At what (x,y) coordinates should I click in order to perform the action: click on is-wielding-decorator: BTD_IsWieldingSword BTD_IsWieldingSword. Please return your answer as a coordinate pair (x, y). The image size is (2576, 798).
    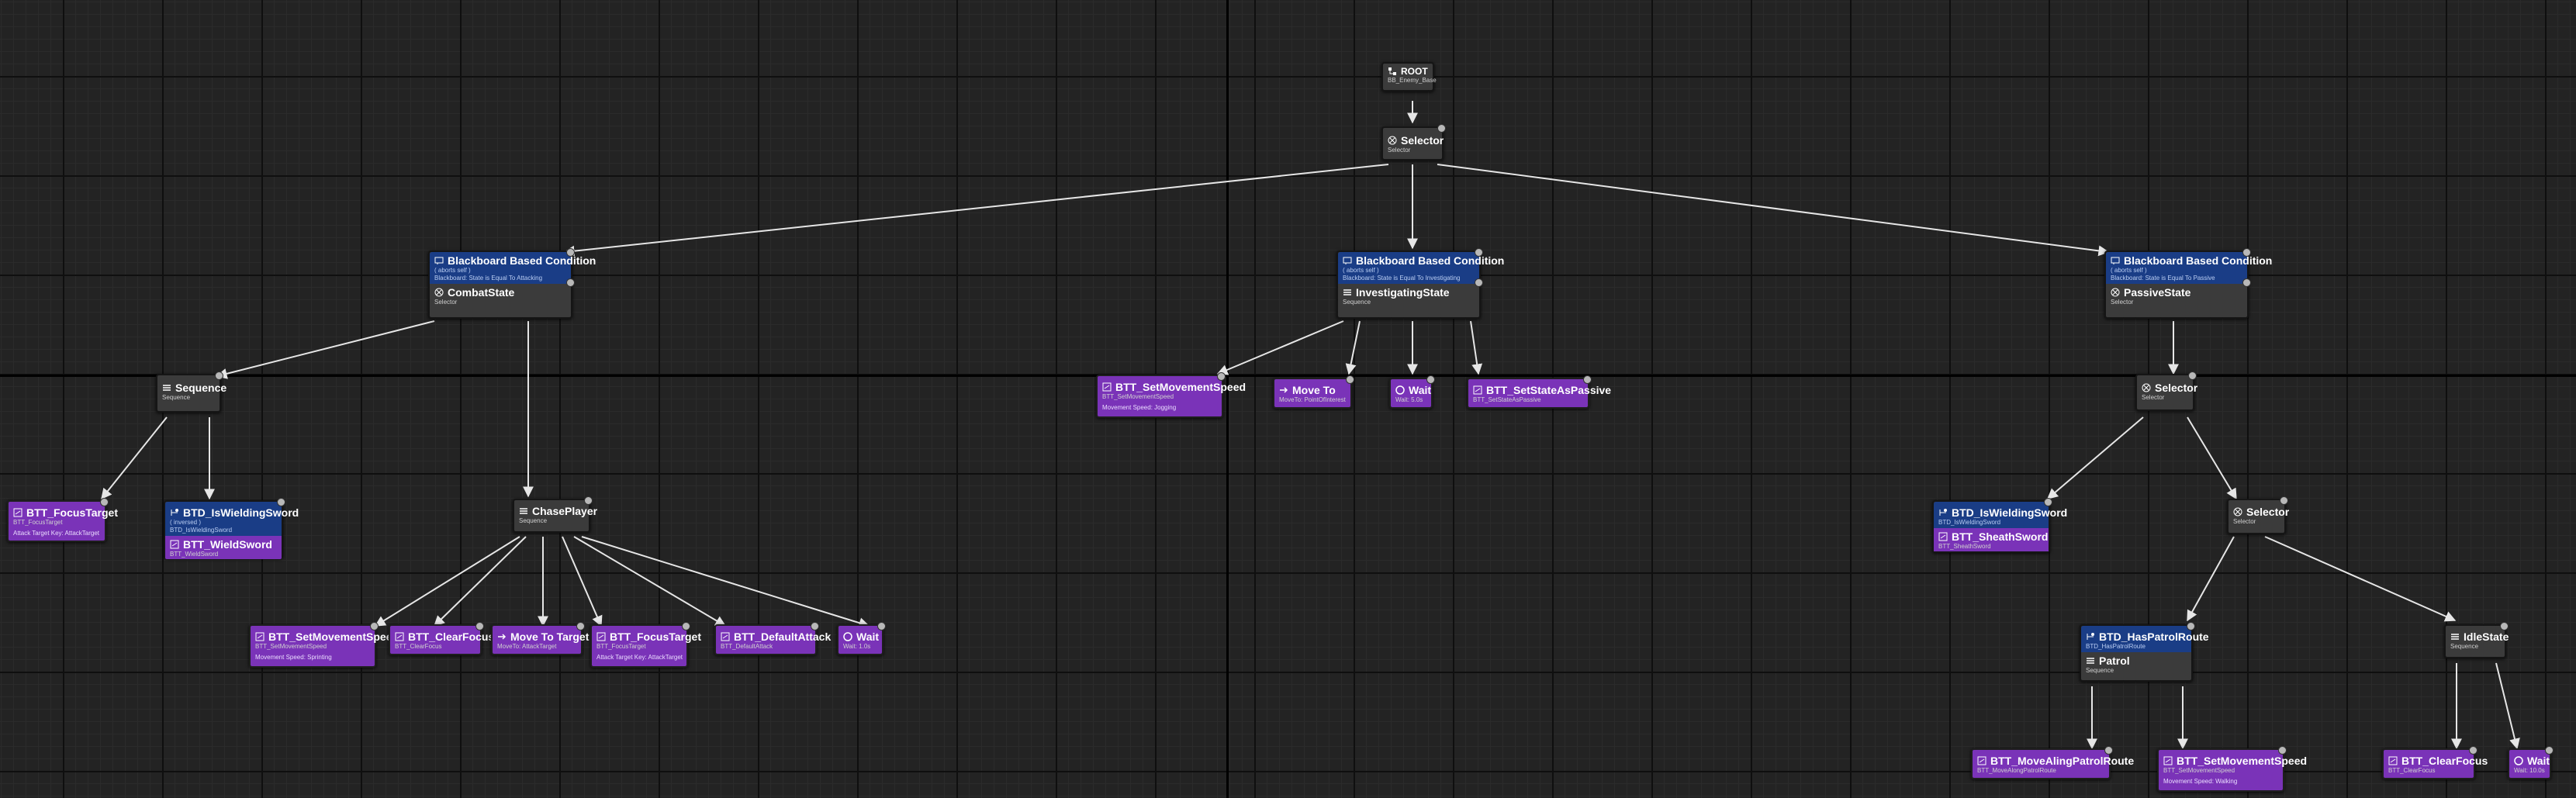
    Looking at the image, I should click on (2000, 515).